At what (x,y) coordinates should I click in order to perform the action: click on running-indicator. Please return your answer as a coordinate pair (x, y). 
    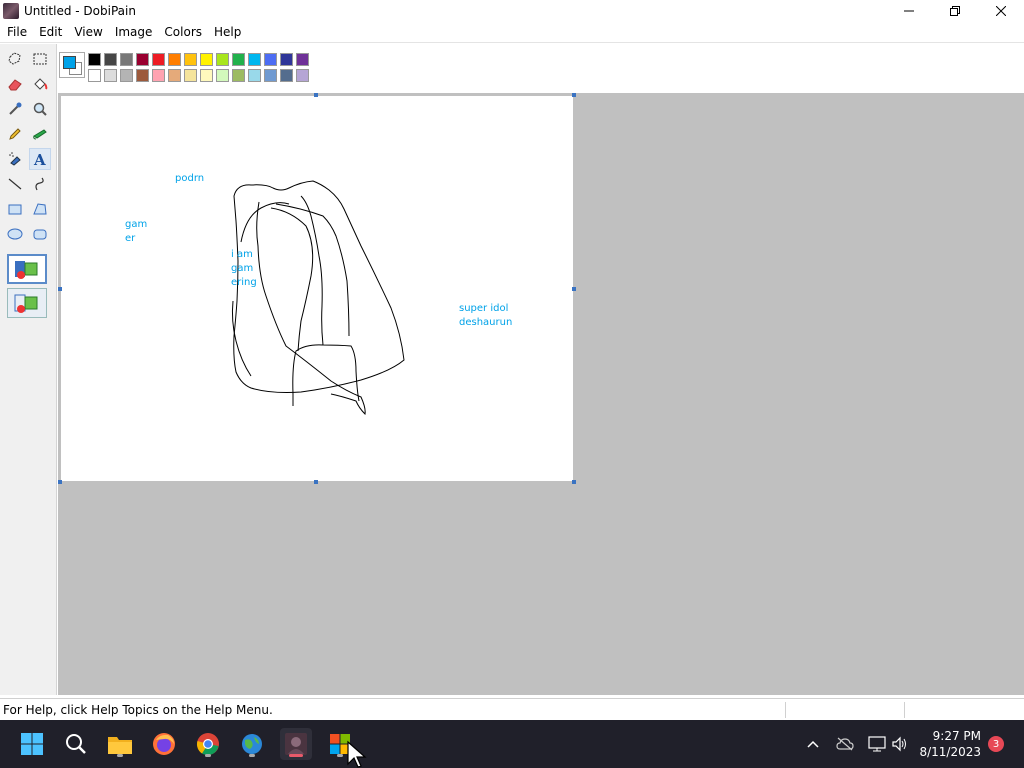
    Looking at the image, I should click on (252, 755).